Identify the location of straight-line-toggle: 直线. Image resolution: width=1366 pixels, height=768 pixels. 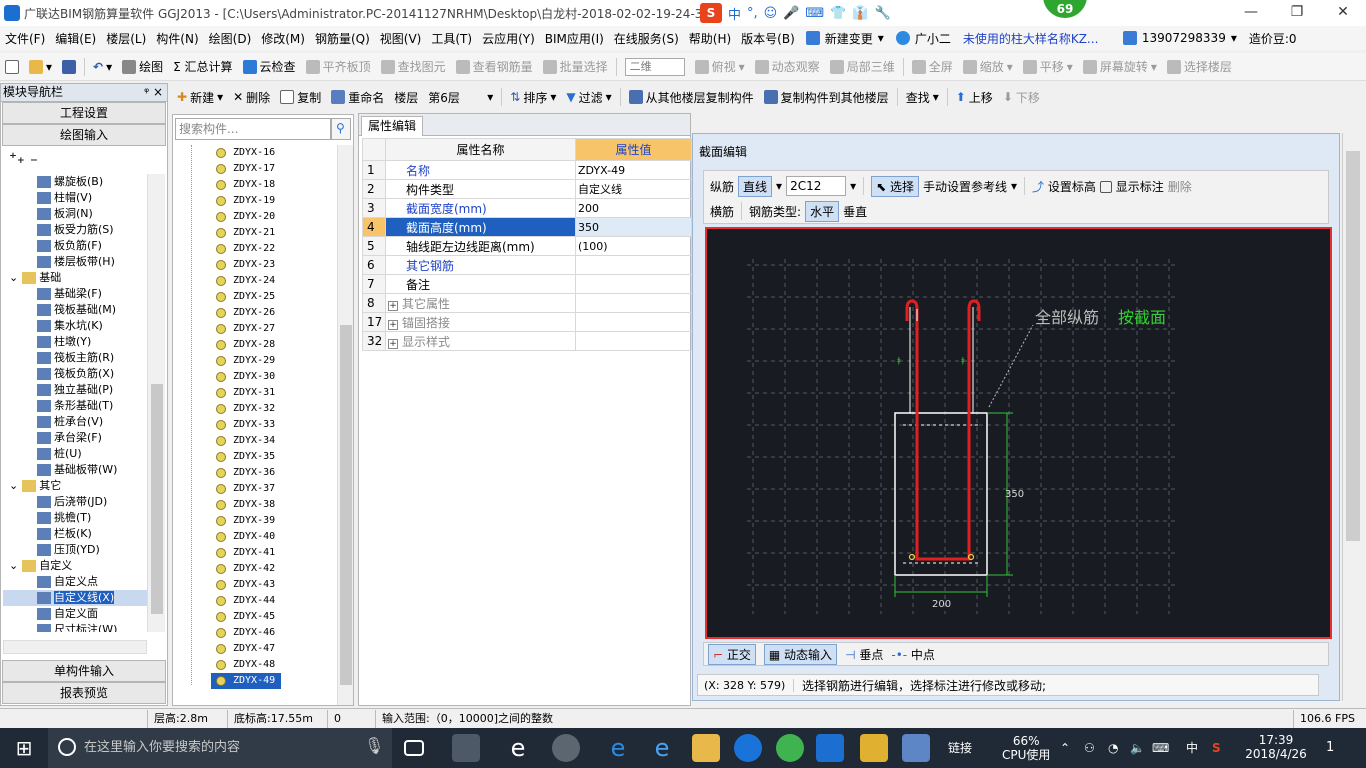
(755, 186).